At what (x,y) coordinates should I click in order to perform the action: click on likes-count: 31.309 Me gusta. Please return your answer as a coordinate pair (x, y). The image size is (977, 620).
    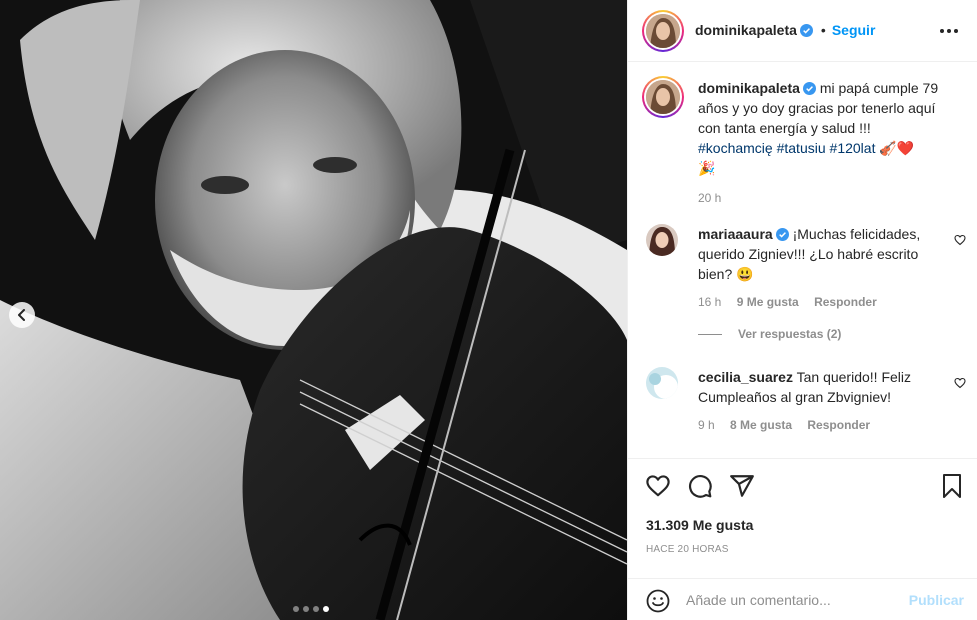
    Looking at the image, I should click on (699, 525).